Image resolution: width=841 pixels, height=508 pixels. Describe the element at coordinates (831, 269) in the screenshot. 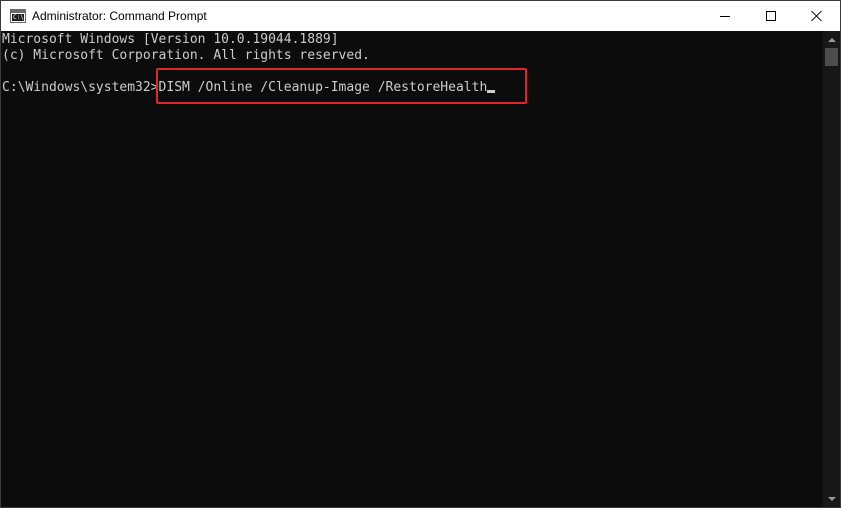

I see `vertical-scrollbar` at that location.